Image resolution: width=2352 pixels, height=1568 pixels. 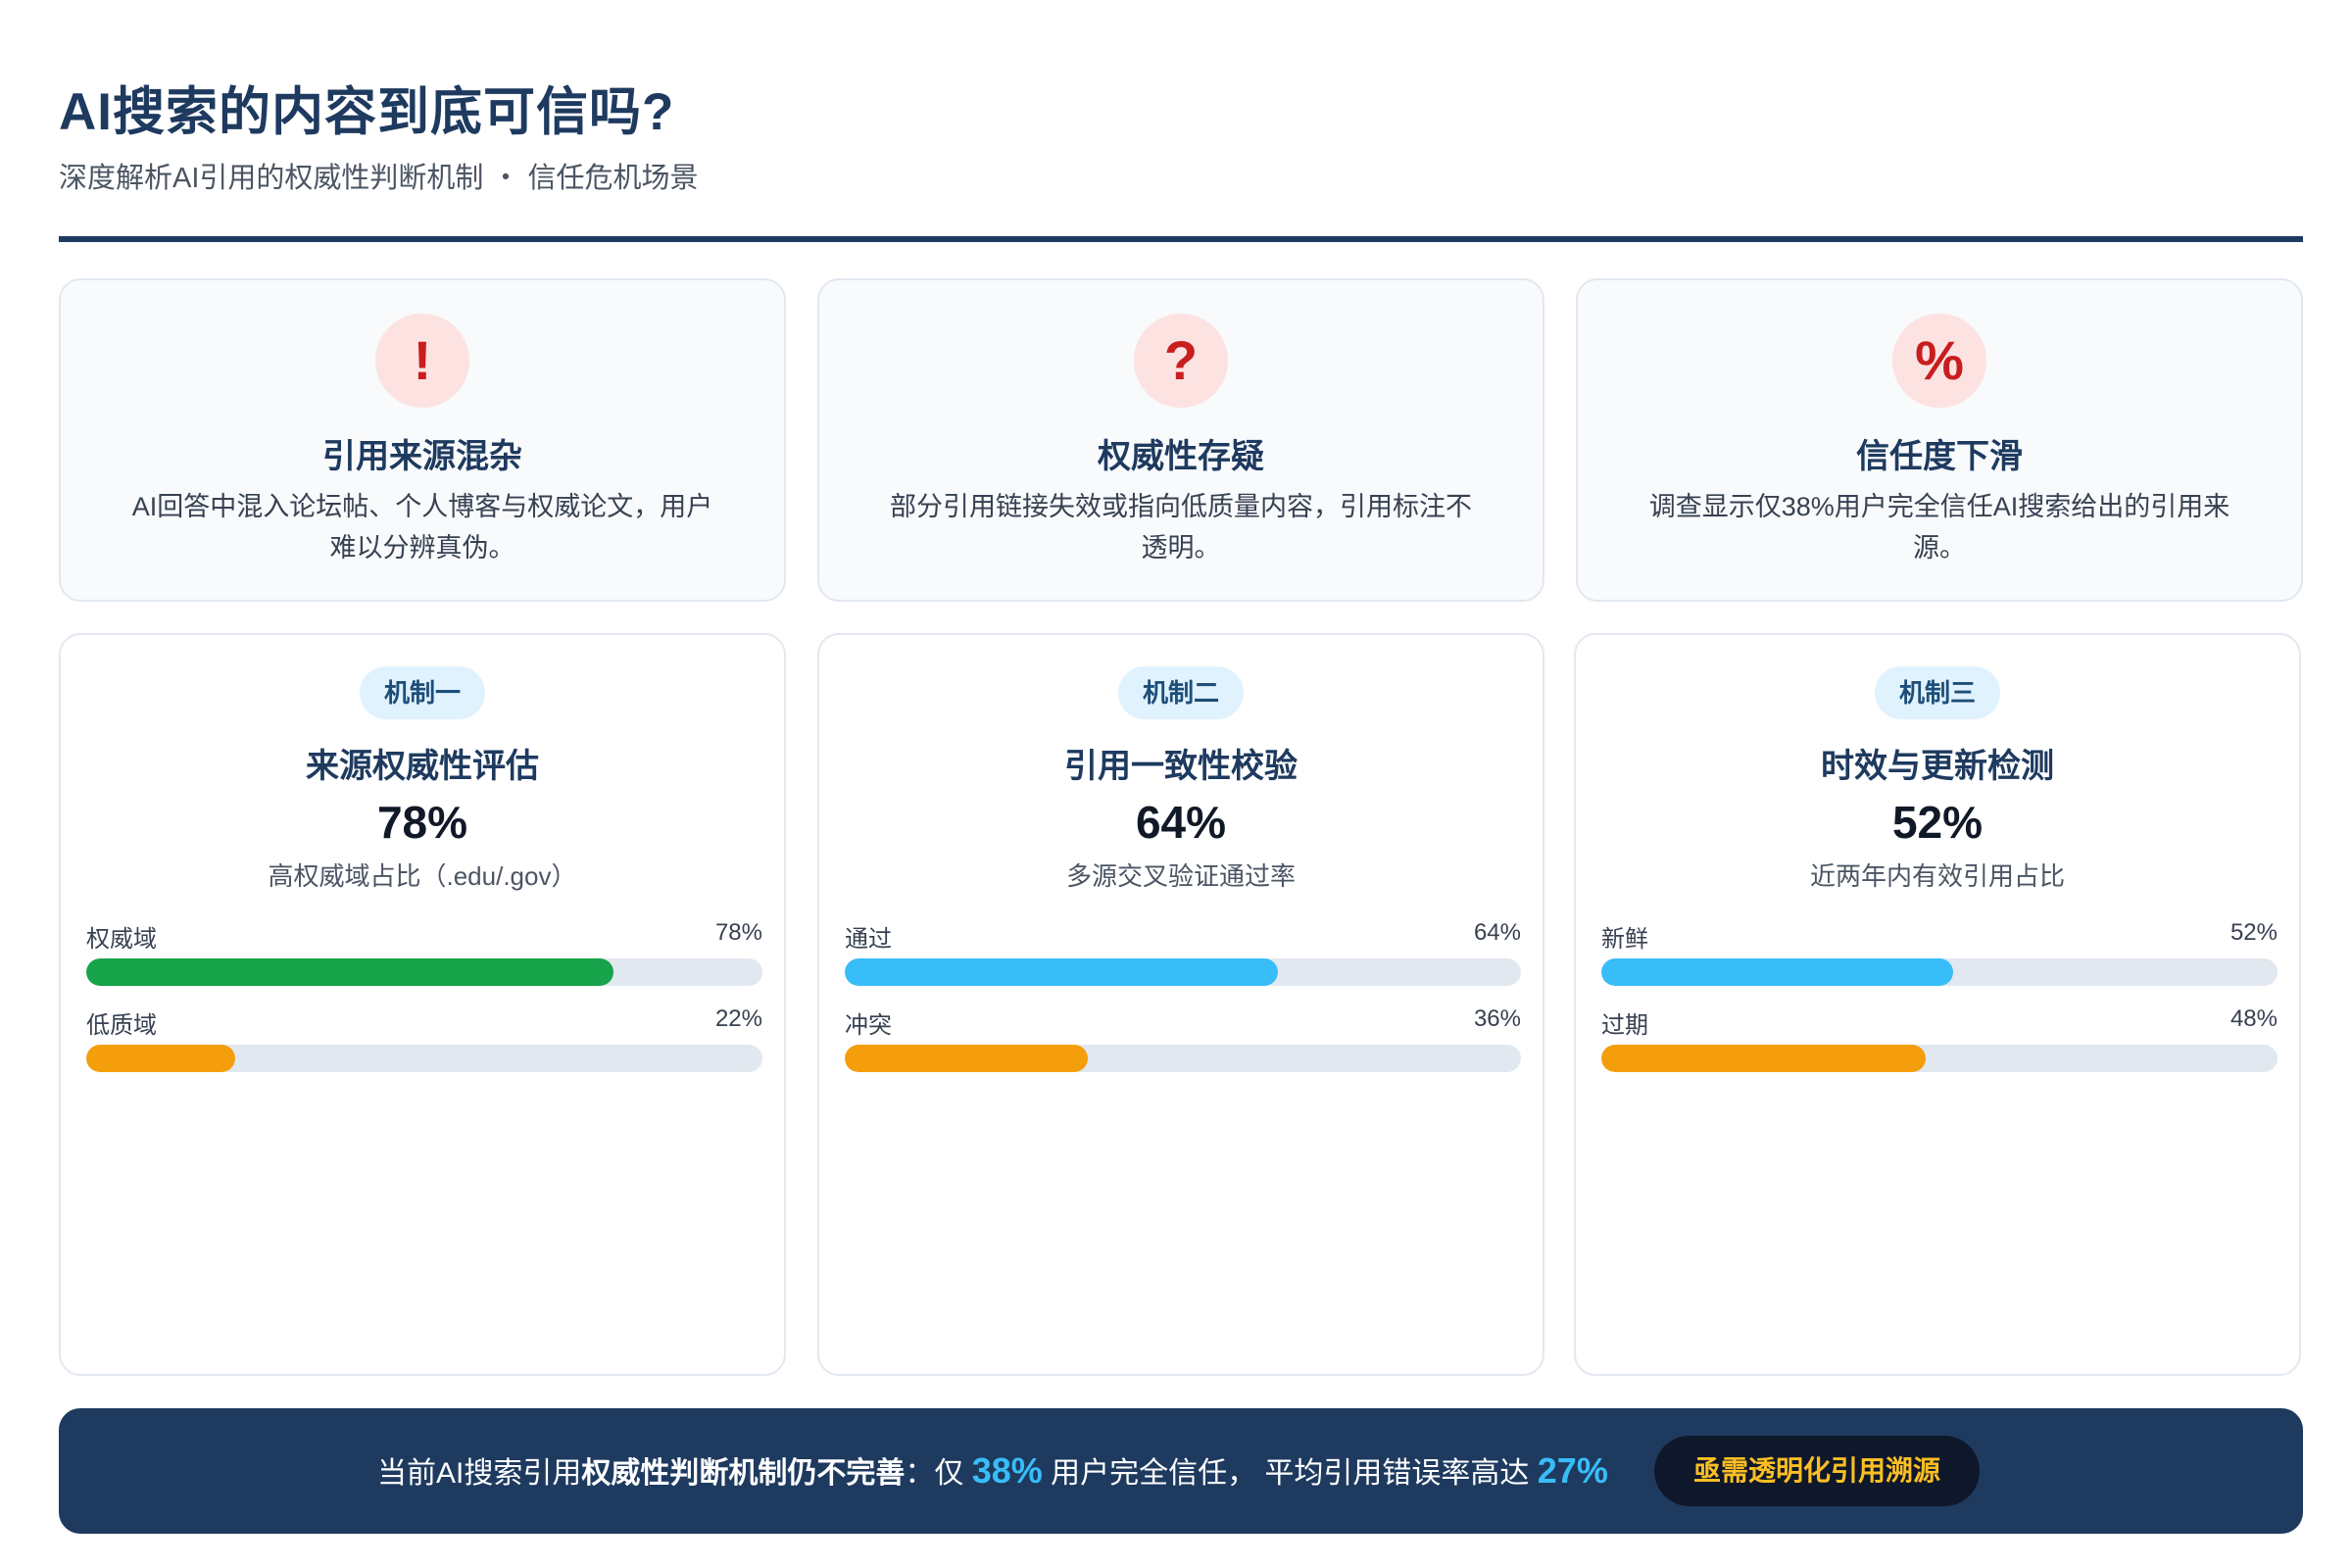 What do you see at coordinates (1180, 876) in the screenshot?
I see `mechanism-desc: 多源交叉验证通过率` at bounding box center [1180, 876].